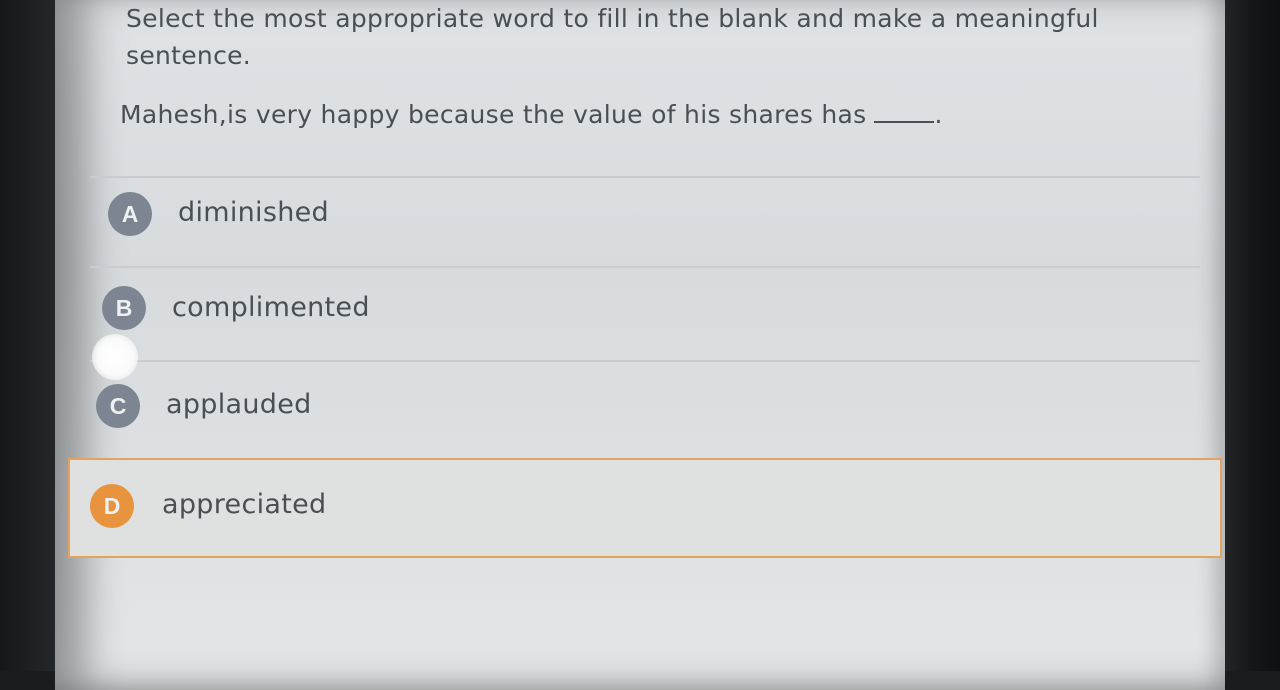 Image resolution: width=1280 pixels, height=690 pixels. What do you see at coordinates (643, 405) in the screenshot?
I see `option-c: C applauded` at bounding box center [643, 405].